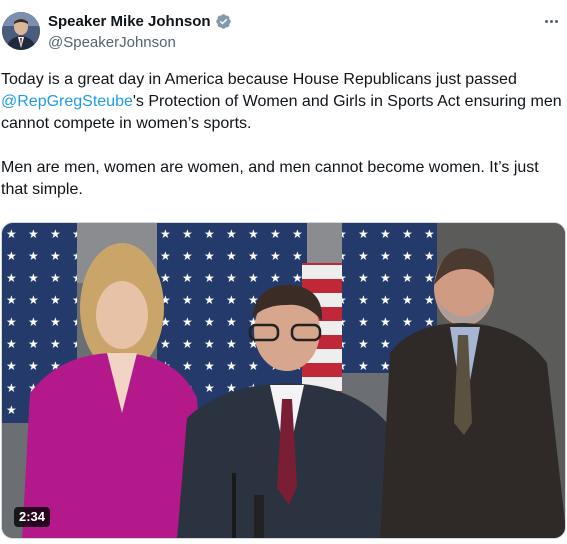 The image size is (567, 544). What do you see at coordinates (551, 21) in the screenshot?
I see `more-options-icon` at bounding box center [551, 21].